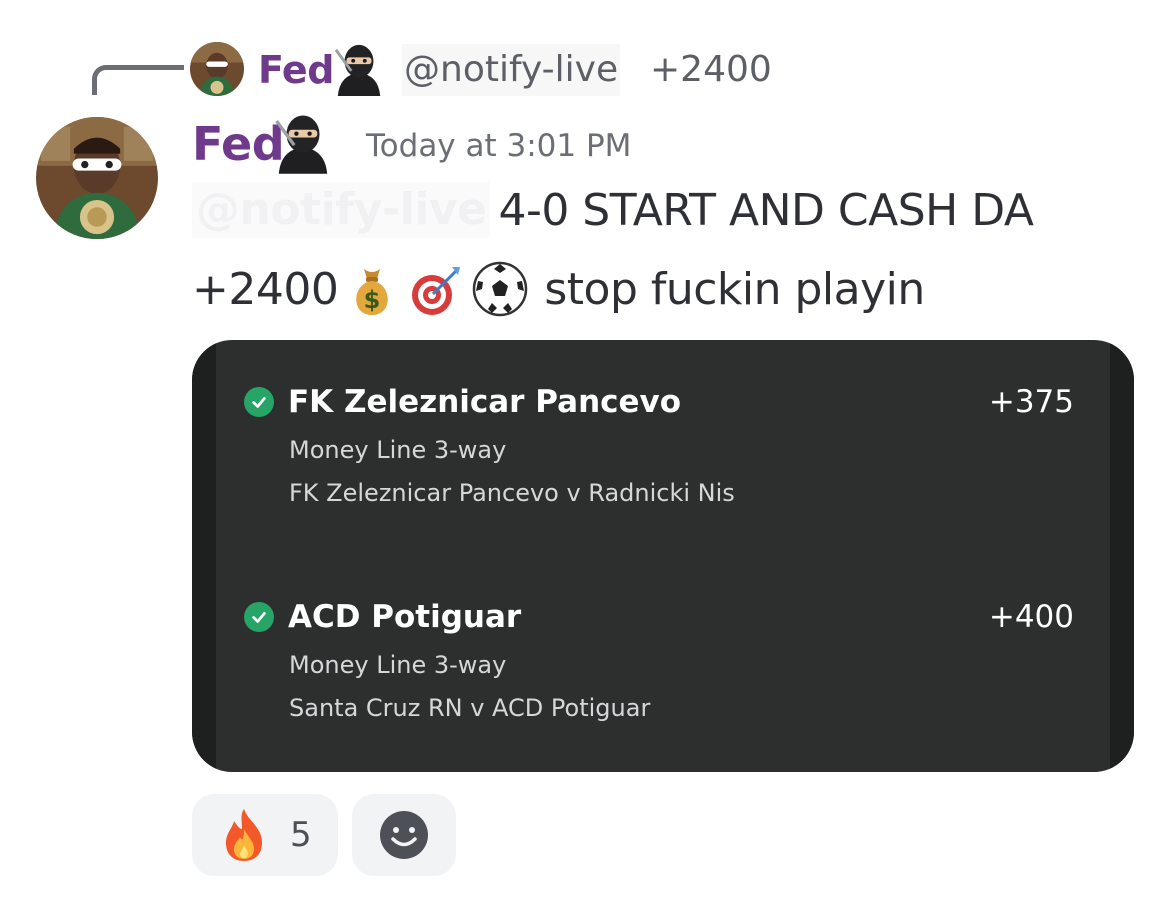 The width and height of the screenshot is (1170, 922). Describe the element at coordinates (711, 70) in the screenshot. I see `reply-preview-text: +2400` at that location.